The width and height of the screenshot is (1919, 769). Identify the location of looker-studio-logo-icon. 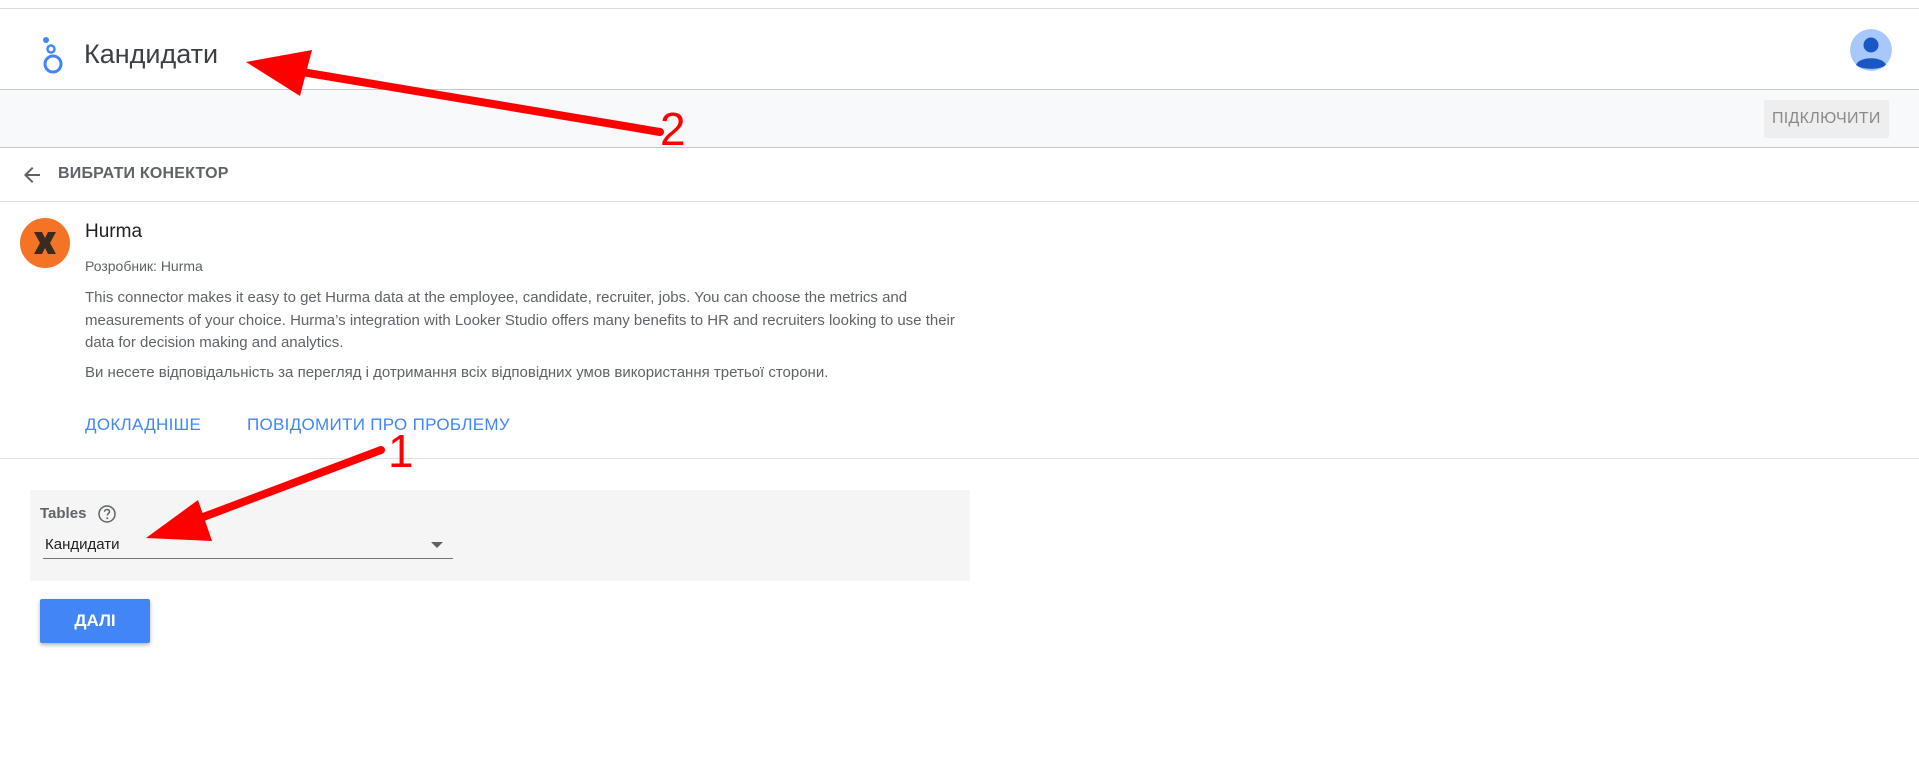
(53, 55).